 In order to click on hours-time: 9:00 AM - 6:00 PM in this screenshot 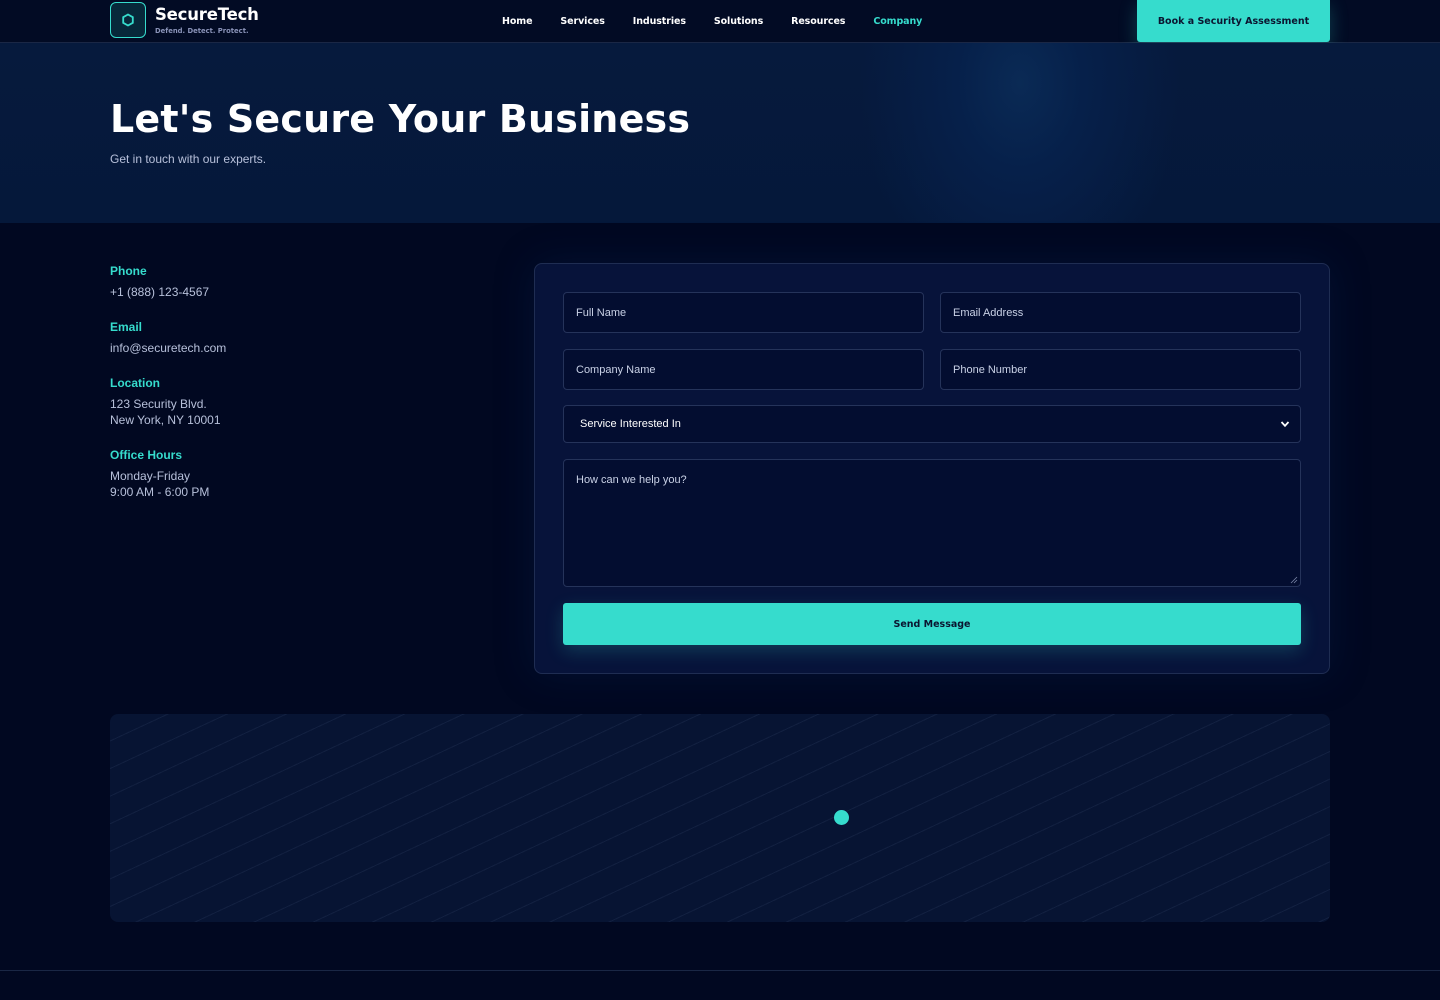, I will do `click(160, 492)`.